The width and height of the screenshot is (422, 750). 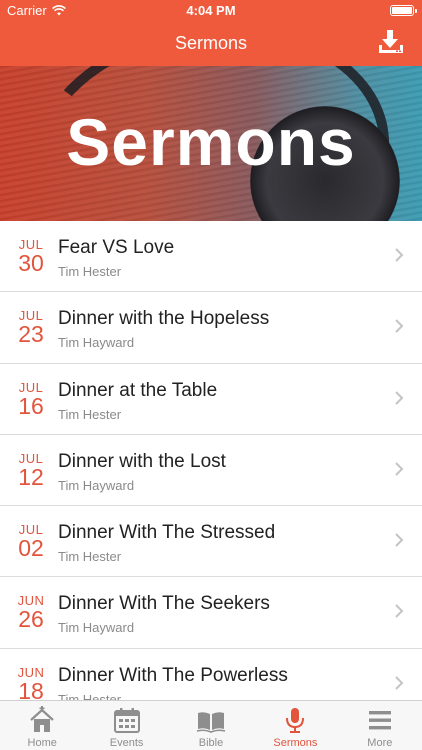 I want to click on tab-events: Events, so click(x=126, y=725).